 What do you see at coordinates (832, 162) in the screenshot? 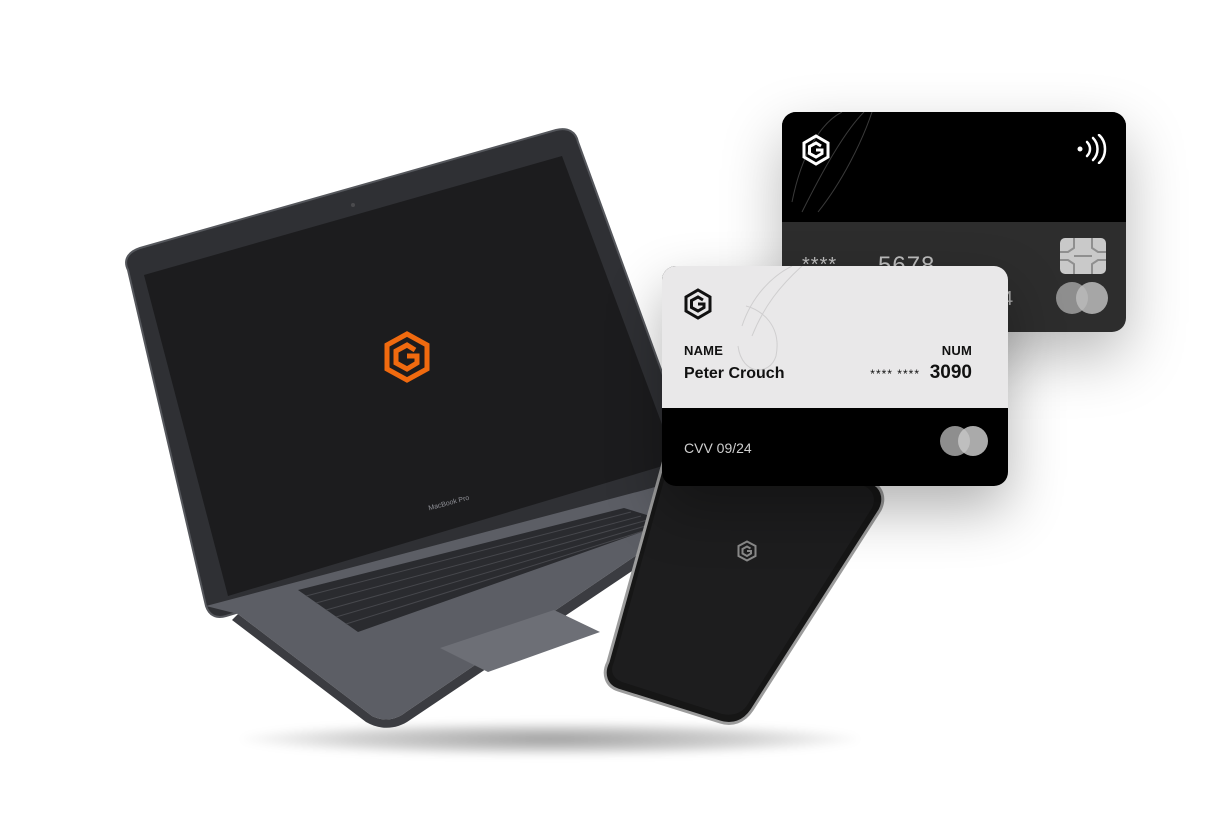
I see `card-back-pattern` at bounding box center [832, 162].